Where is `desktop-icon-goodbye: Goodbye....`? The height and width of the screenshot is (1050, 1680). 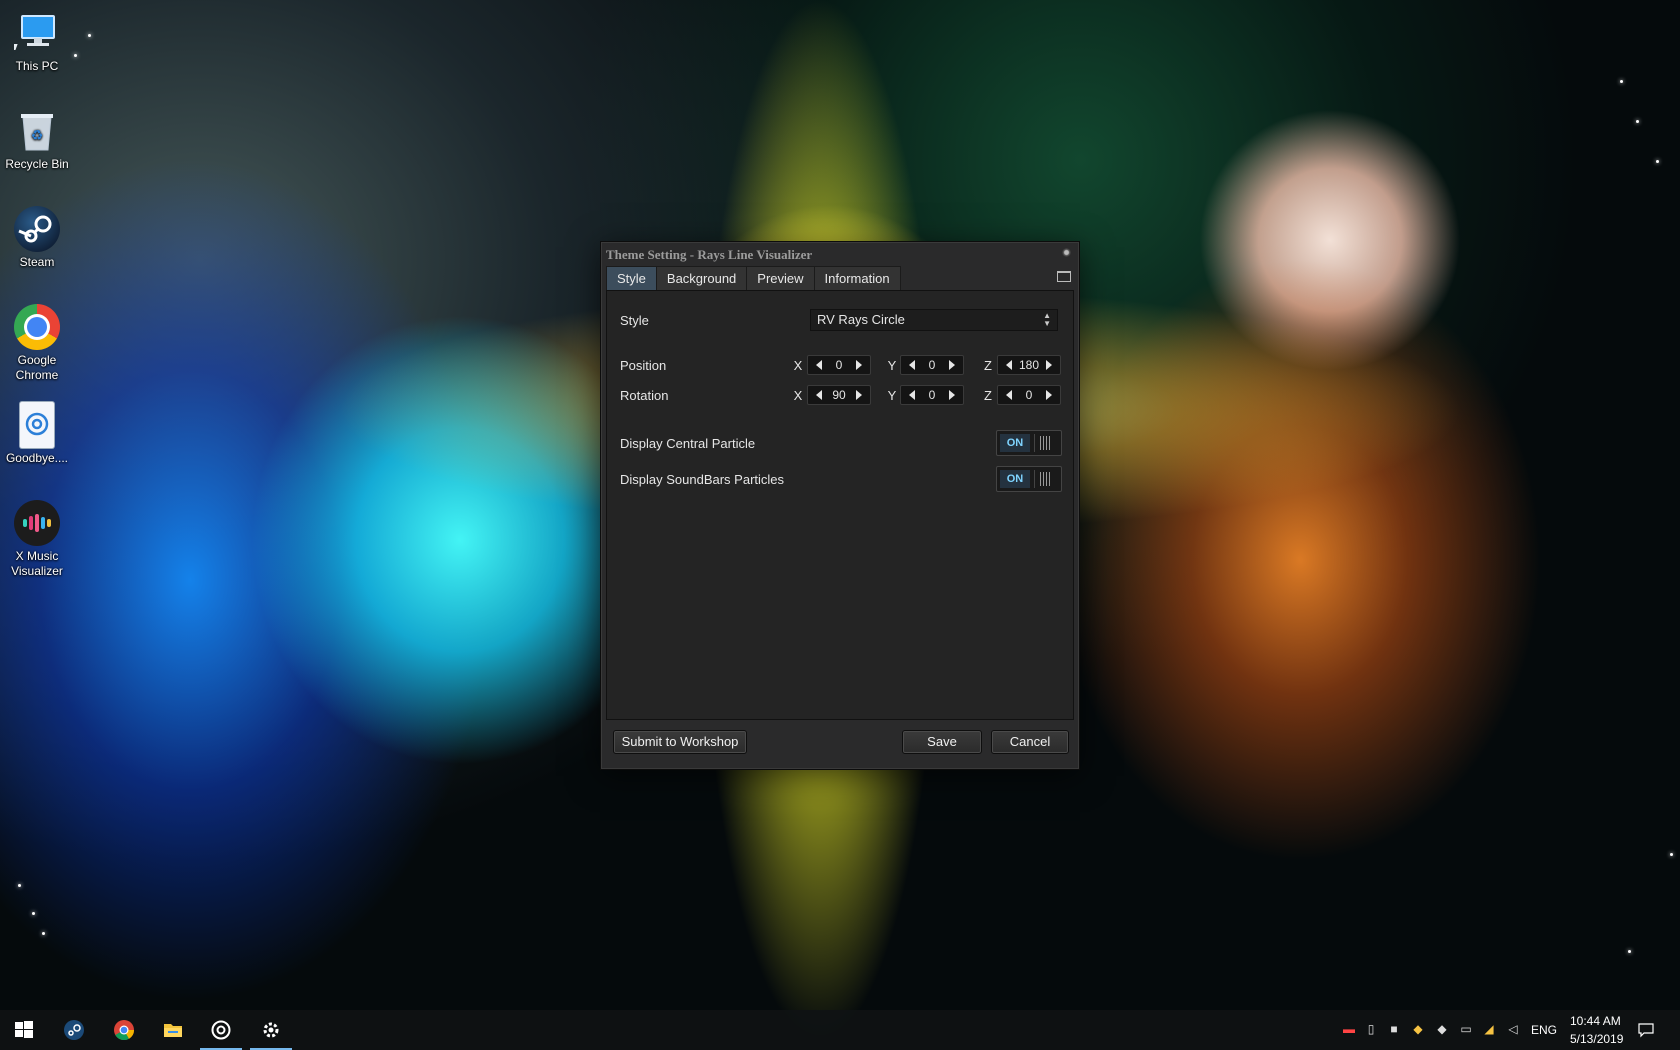
desktop-icon-goodbye: Goodbye.... is located at coordinates (37, 430).